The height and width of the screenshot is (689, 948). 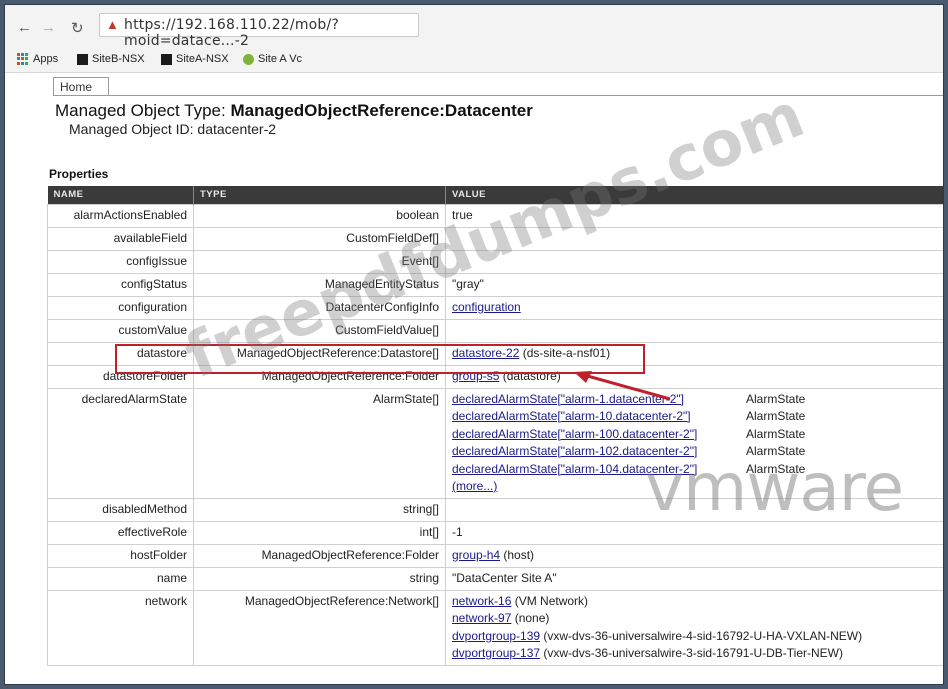 What do you see at coordinates (474, 61) in the screenshot?
I see `bookmarks-bar: Apps SiteB-NSX SiteA-NSX Site A Vc` at bounding box center [474, 61].